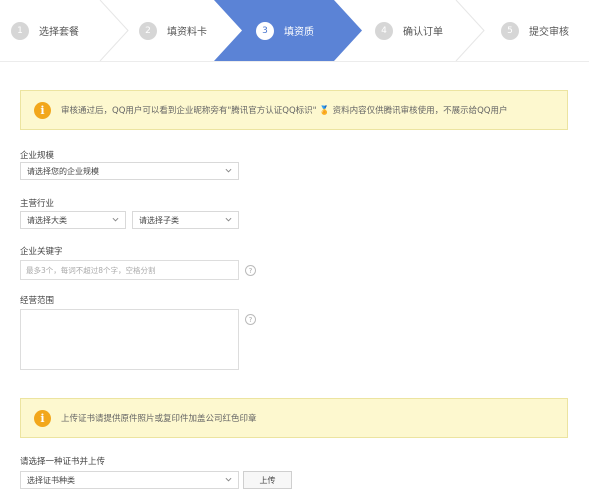 The image size is (589, 498). I want to click on step-5-number: 5, so click(510, 30).